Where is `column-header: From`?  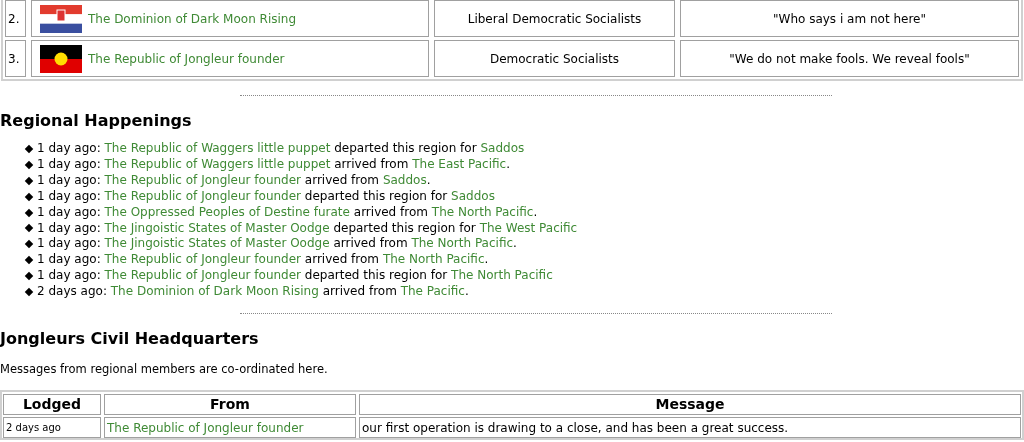 column-header: From is located at coordinates (230, 405).